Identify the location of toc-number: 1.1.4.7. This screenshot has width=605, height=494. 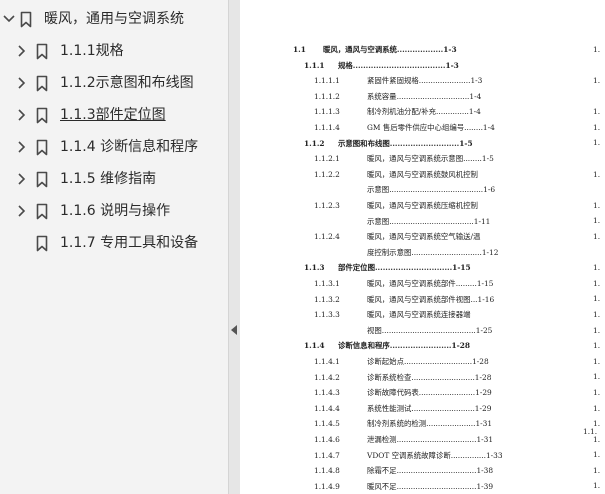
(327, 455).